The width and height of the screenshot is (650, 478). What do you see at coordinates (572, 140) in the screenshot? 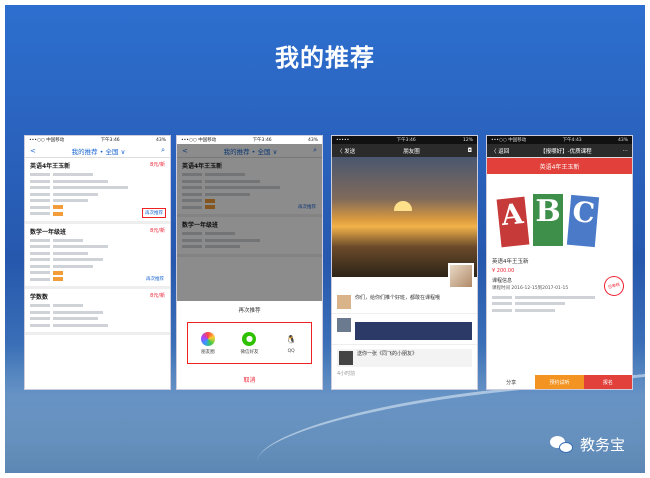
I see `status-time: 下午4:43` at bounding box center [572, 140].